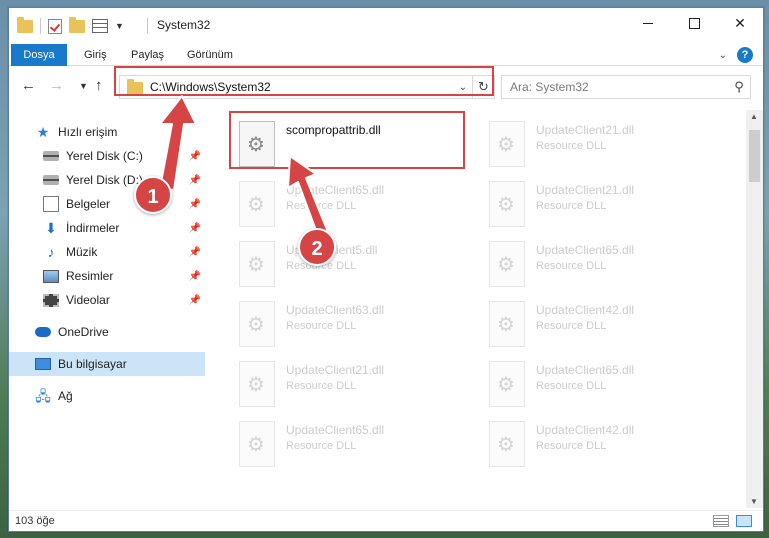 This screenshot has width=769, height=538. Describe the element at coordinates (83, 86) in the screenshot. I see `recent-locations-dropdown-icon: ▼` at that location.